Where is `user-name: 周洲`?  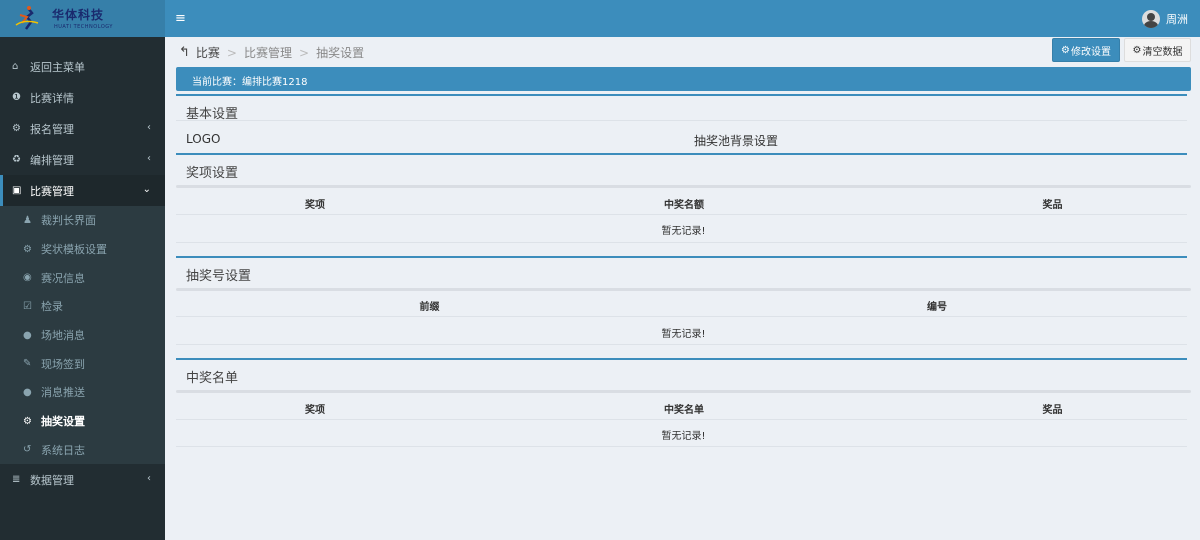
user-name: 周洲 is located at coordinates (1177, 19).